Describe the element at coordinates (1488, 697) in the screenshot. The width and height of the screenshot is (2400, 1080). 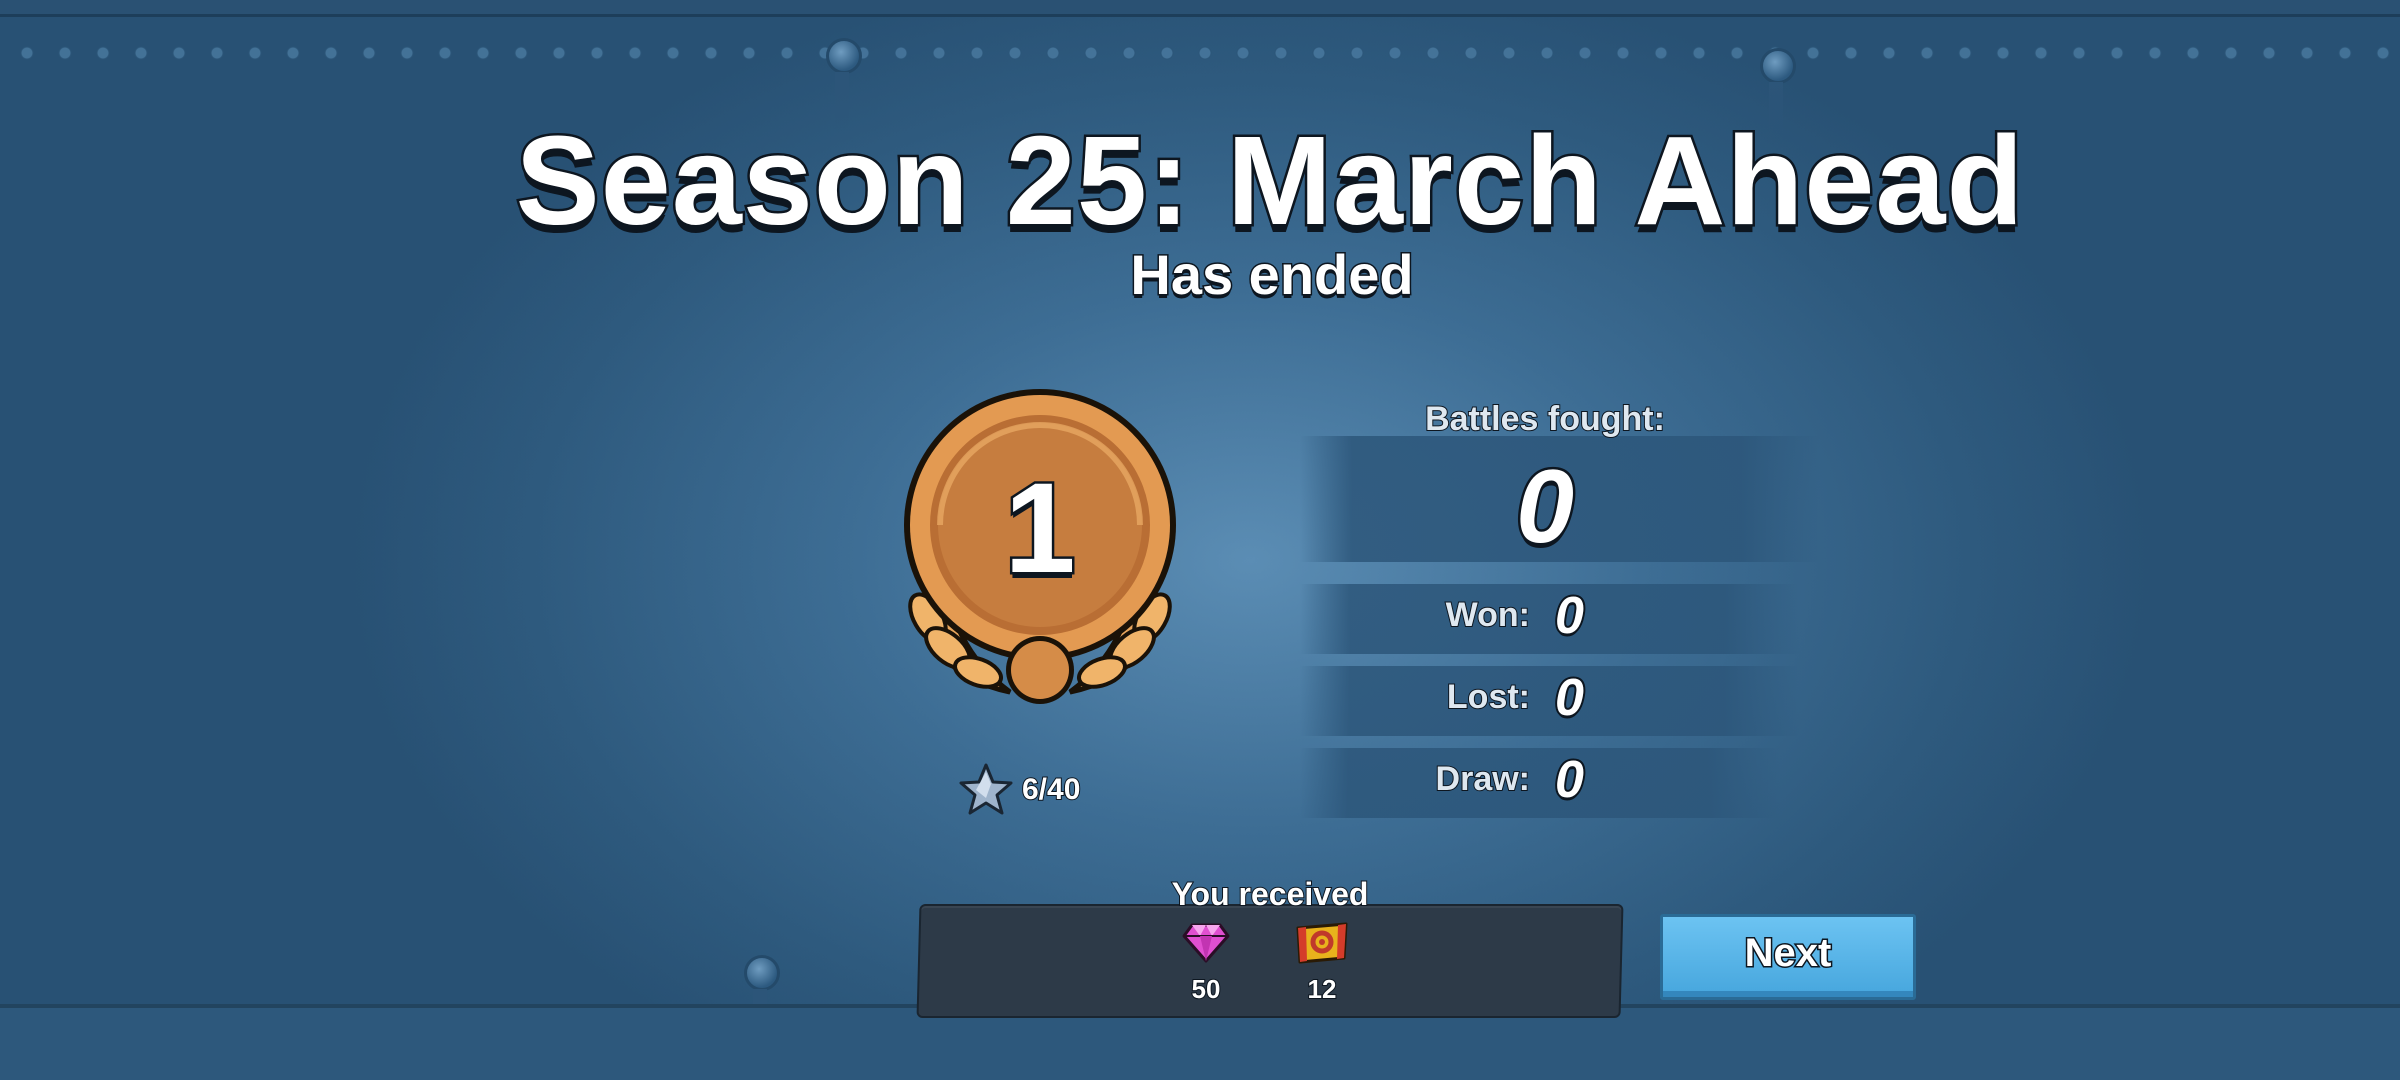
I see `lost-label: Lost:` at that location.